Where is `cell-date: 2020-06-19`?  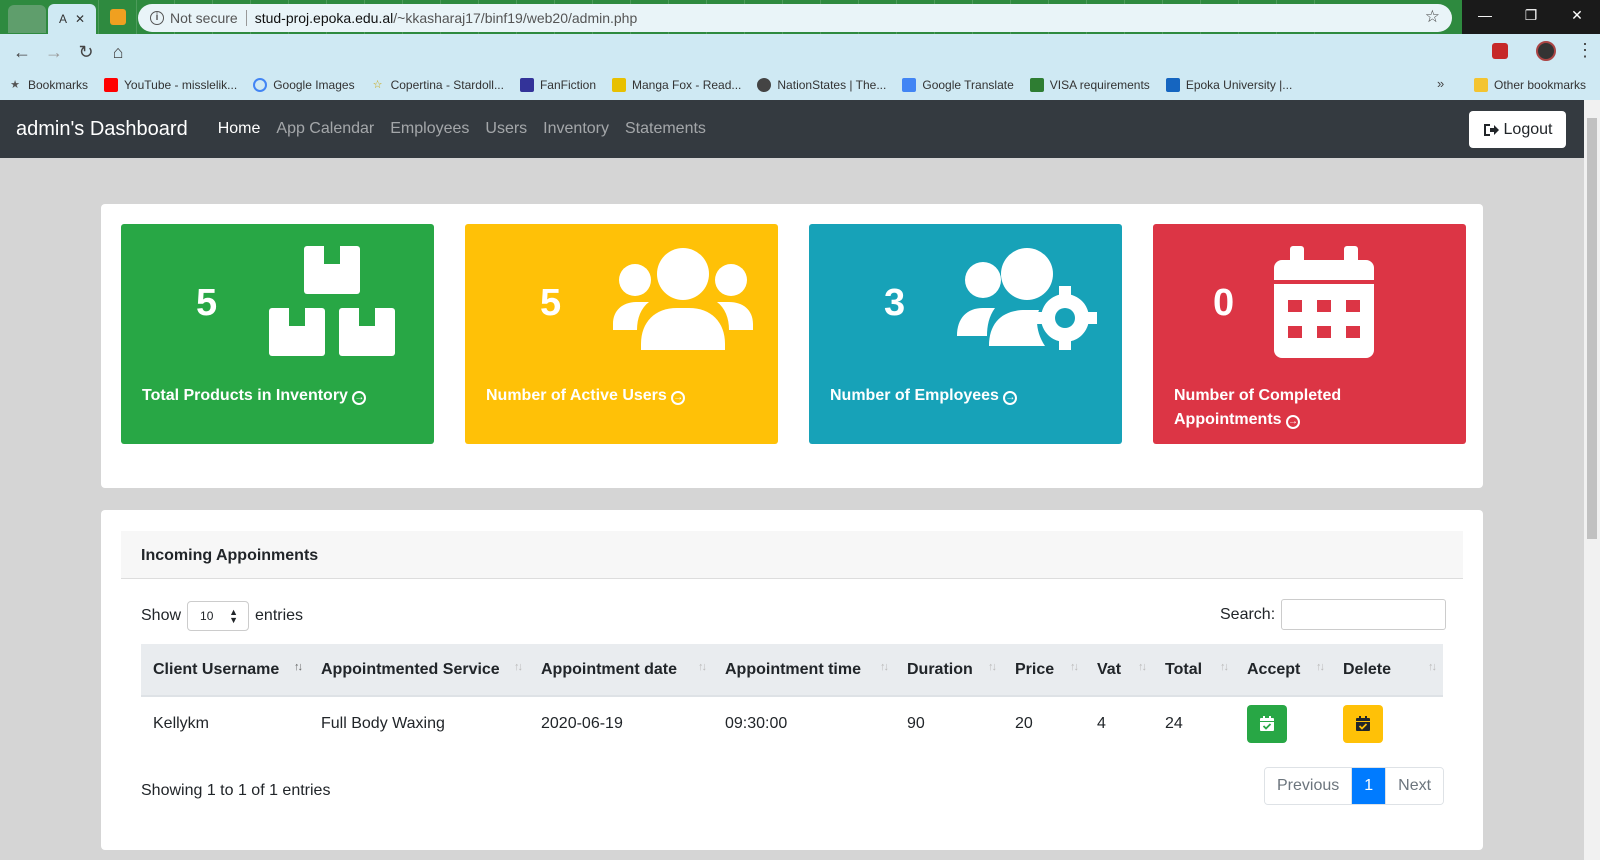
cell-date: 2020-06-19 is located at coordinates (582, 723).